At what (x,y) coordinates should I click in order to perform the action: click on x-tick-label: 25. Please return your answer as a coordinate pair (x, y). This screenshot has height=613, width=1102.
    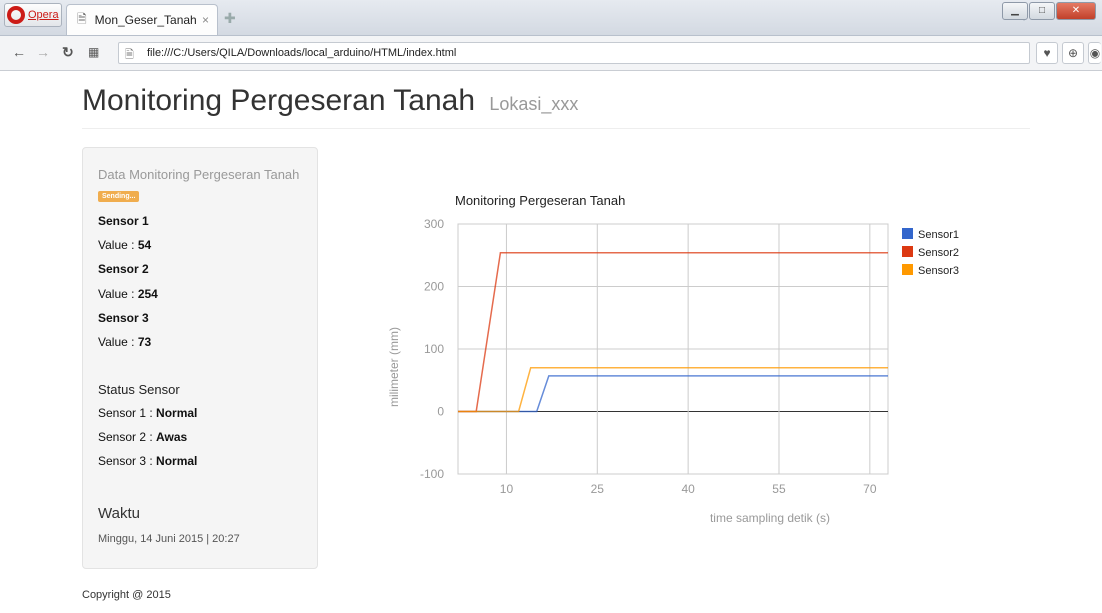
    Looking at the image, I should click on (598, 489).